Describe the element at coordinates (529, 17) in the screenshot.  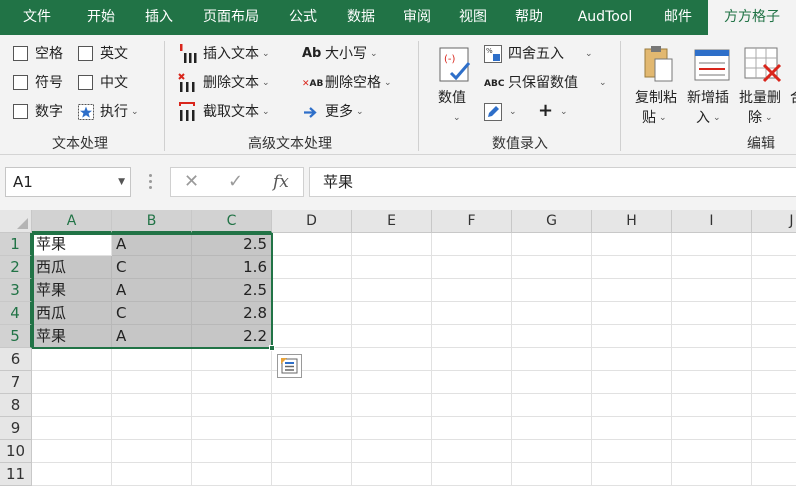
I see `tab-help: 帮助` at that location.